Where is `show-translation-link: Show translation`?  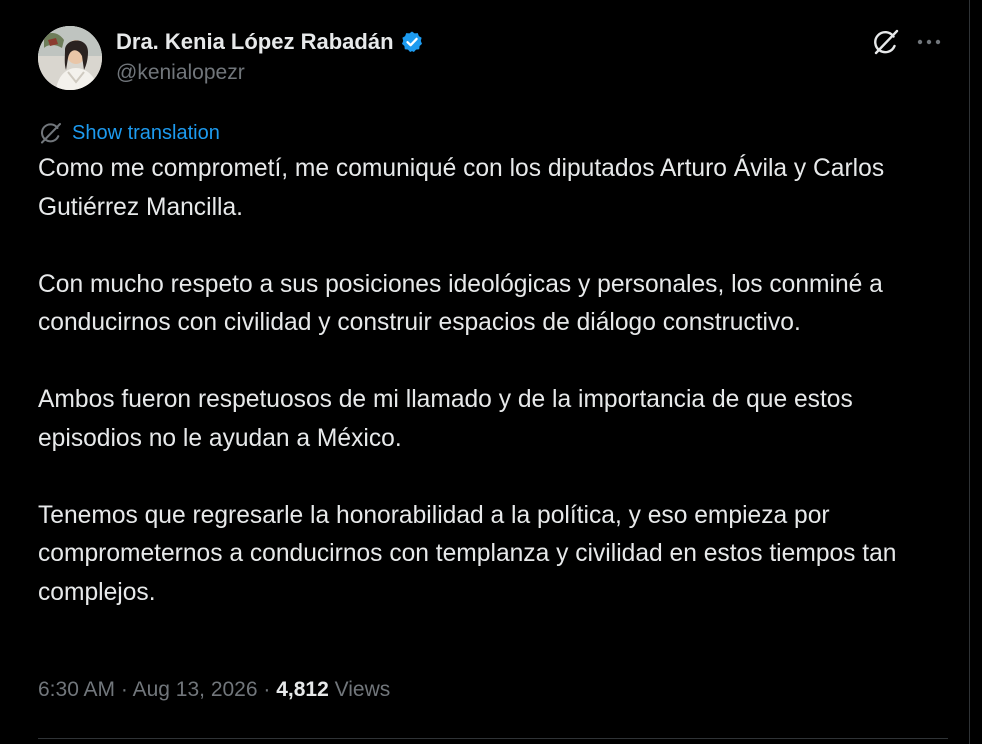 show-translation-link: Show translation is located at coordinates (129, 133).